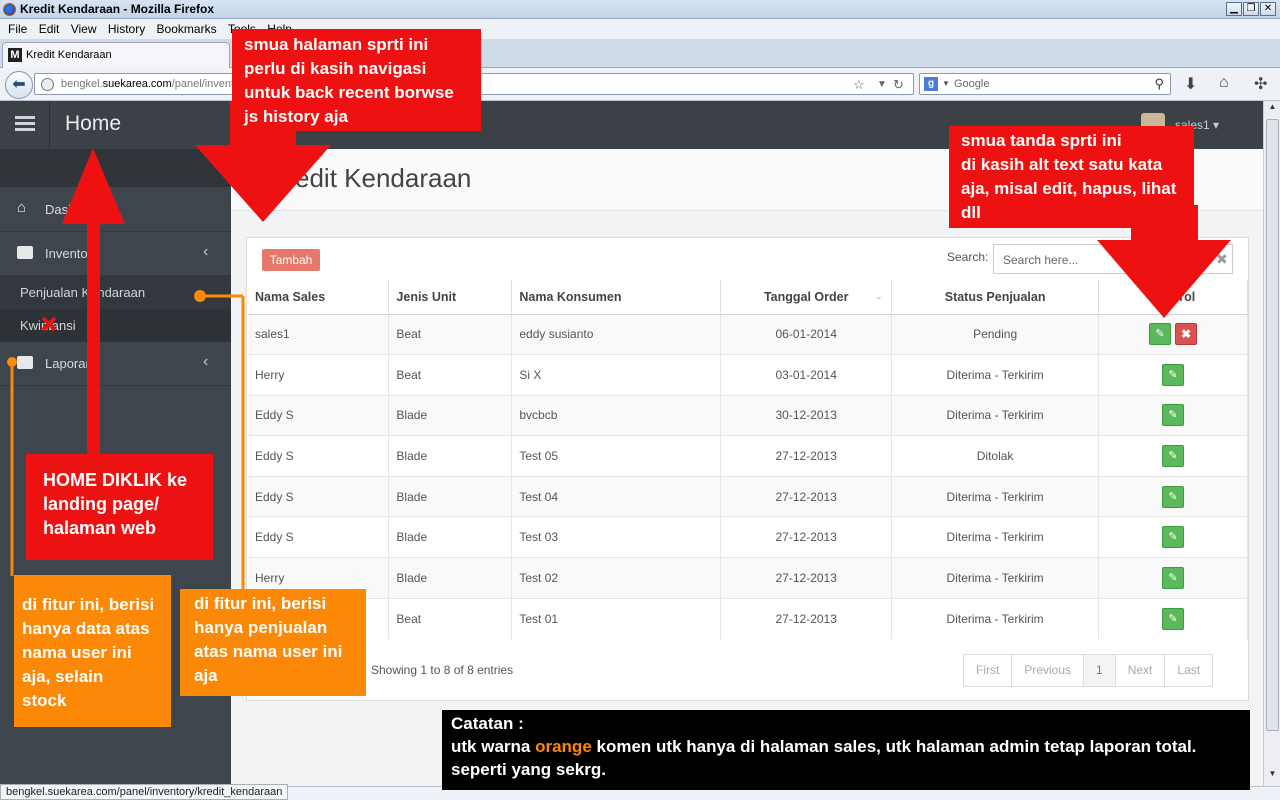 Image resolution: width=1280 pixels, height=800 pixels. Describe the element at coordinates (1272, 425) in the screenshot. I see `scroll-thumb` at that location.